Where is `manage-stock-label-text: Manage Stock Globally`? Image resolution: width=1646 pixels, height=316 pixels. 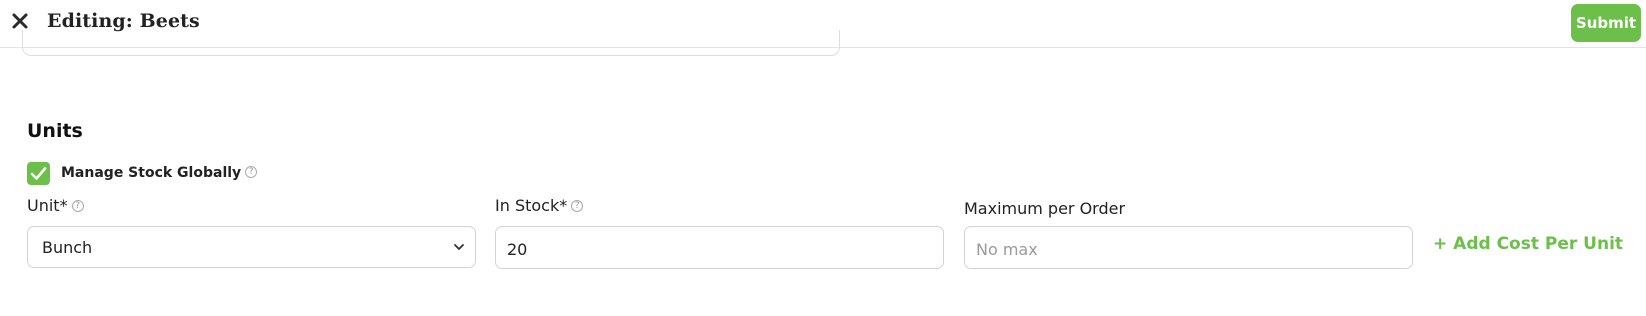
manage-stock-label-text: Manage Stock Globally is located at coordinates (151, 173).